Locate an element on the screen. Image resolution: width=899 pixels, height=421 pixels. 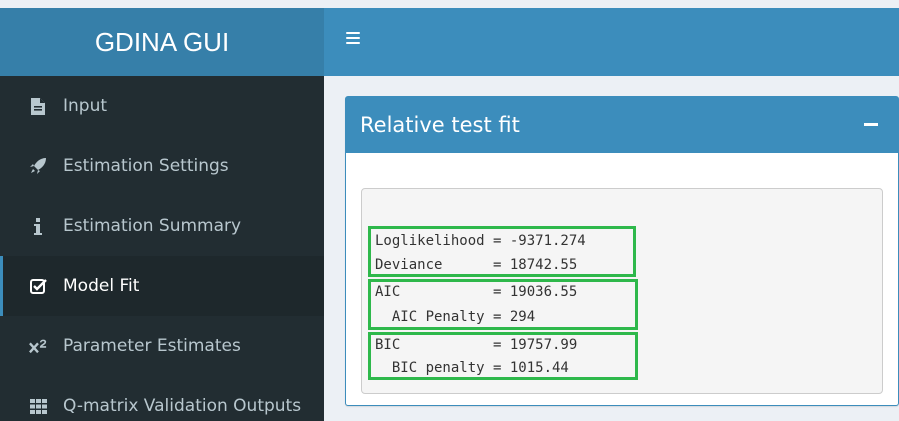
app-logo: GDINA GUI is located at coordinates (162, 42).